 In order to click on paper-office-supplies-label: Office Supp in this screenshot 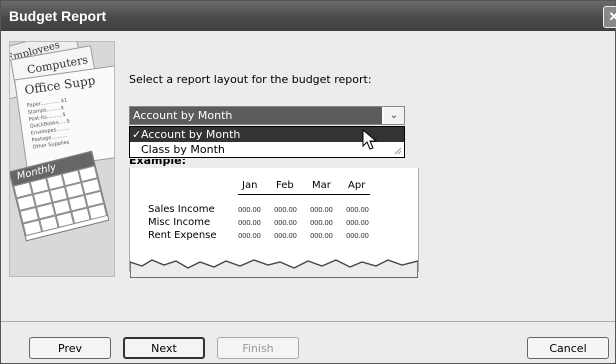, I will do `click(60, 85)`.